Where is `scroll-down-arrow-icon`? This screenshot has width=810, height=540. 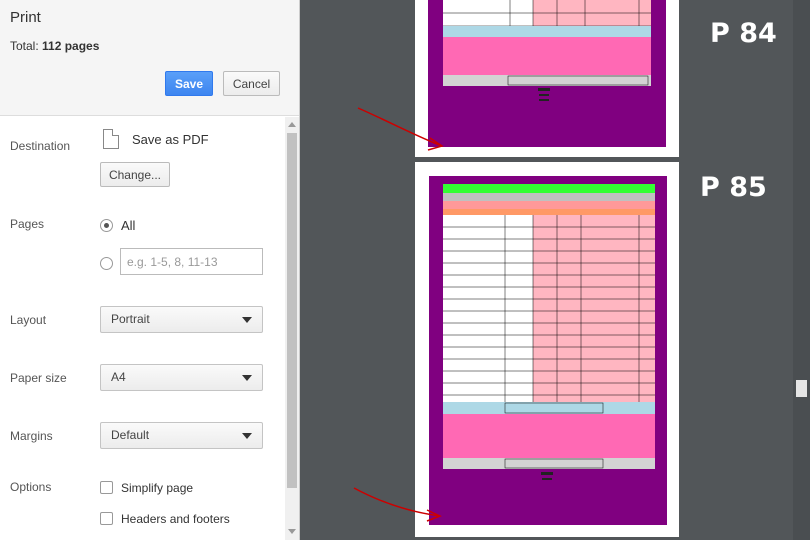 scroll-down-arrow-icon is located at coordinates (292, 531).